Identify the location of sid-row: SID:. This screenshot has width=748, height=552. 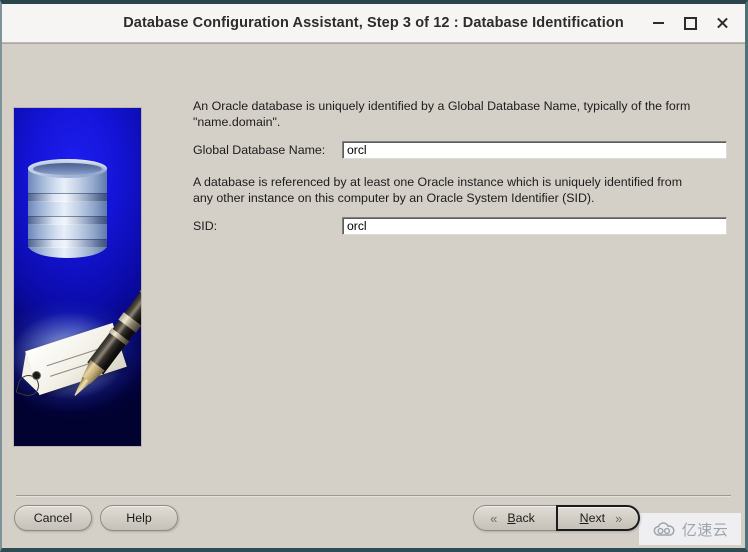
(460, 226).